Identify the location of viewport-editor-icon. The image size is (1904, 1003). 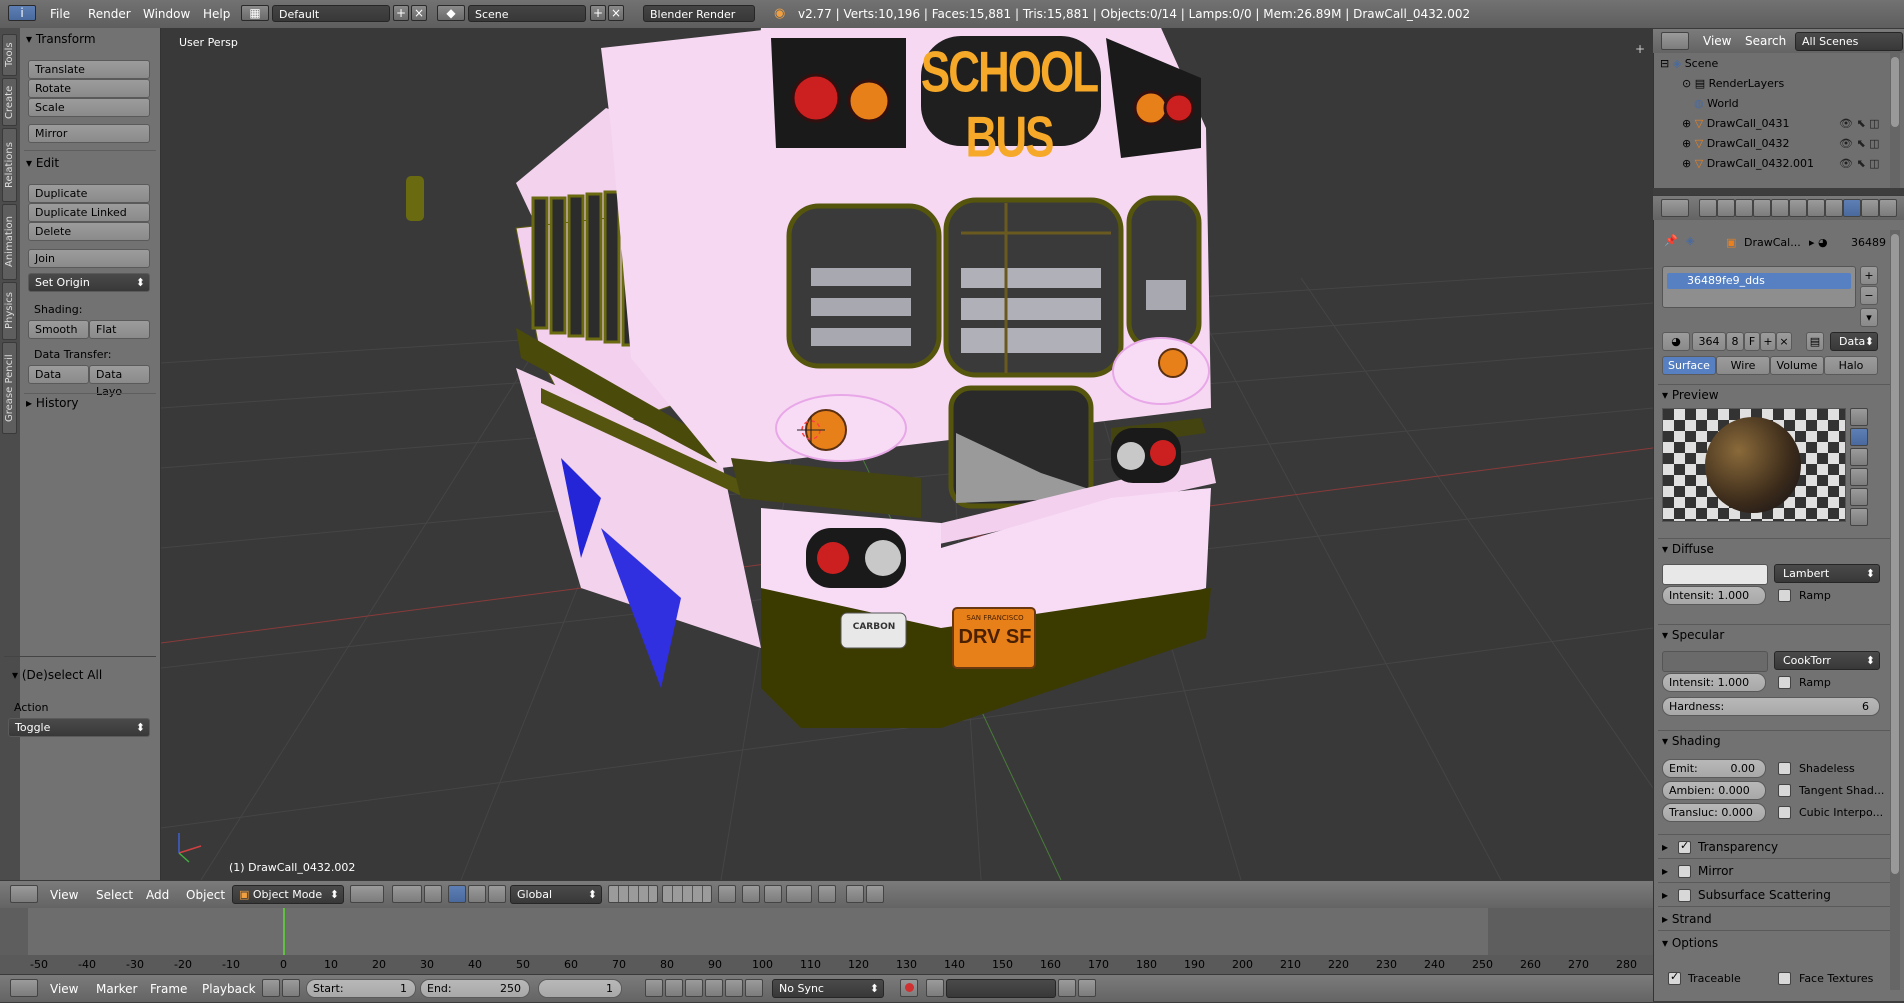
(24, 894).